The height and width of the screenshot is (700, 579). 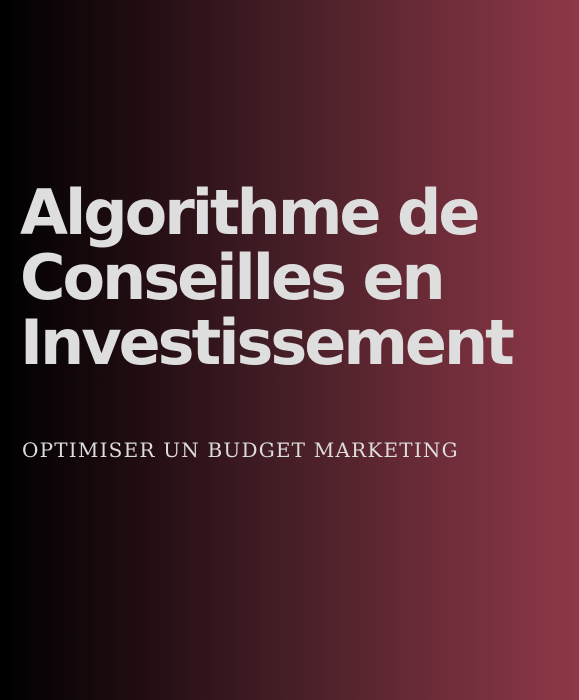 What do you see at coordinates (240, 450) in the screenshot?
I see `subtitle: OPTIMISER UN BUDGET MARKETING` at bounding box center [240, 450].